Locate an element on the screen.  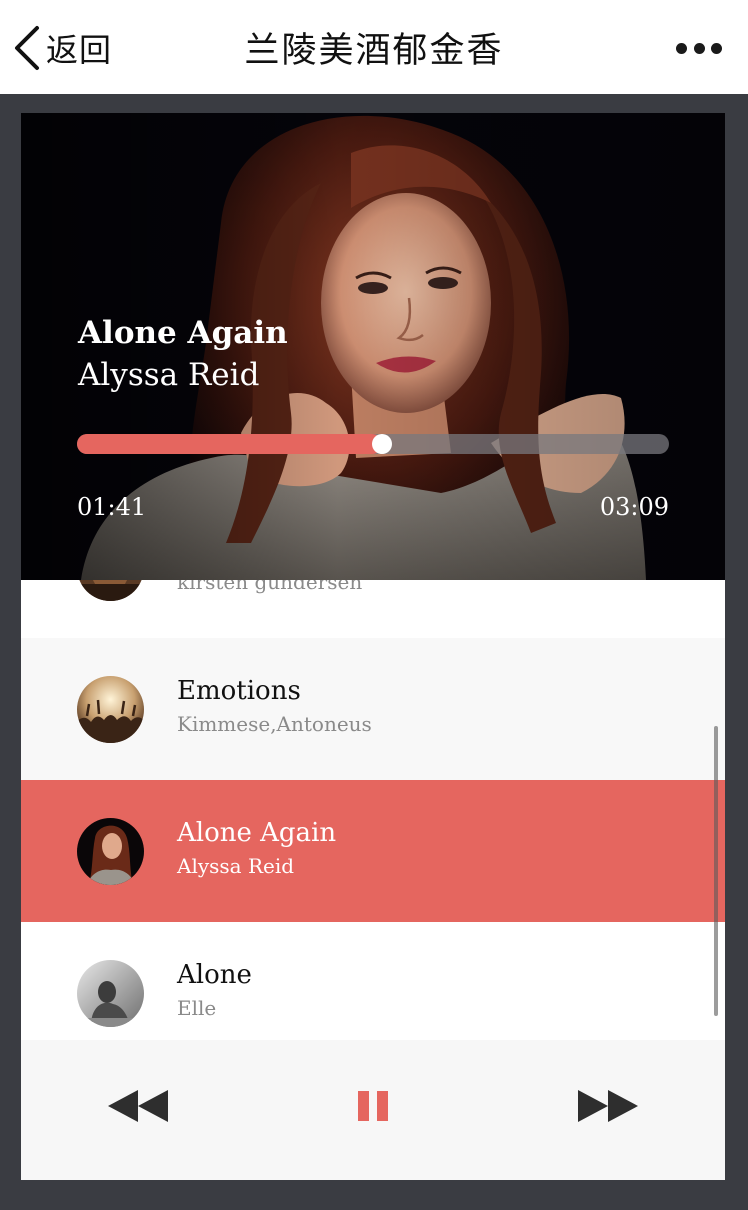
now-playing-artist: Alyssa Reid is located at coordinates (169, 375).